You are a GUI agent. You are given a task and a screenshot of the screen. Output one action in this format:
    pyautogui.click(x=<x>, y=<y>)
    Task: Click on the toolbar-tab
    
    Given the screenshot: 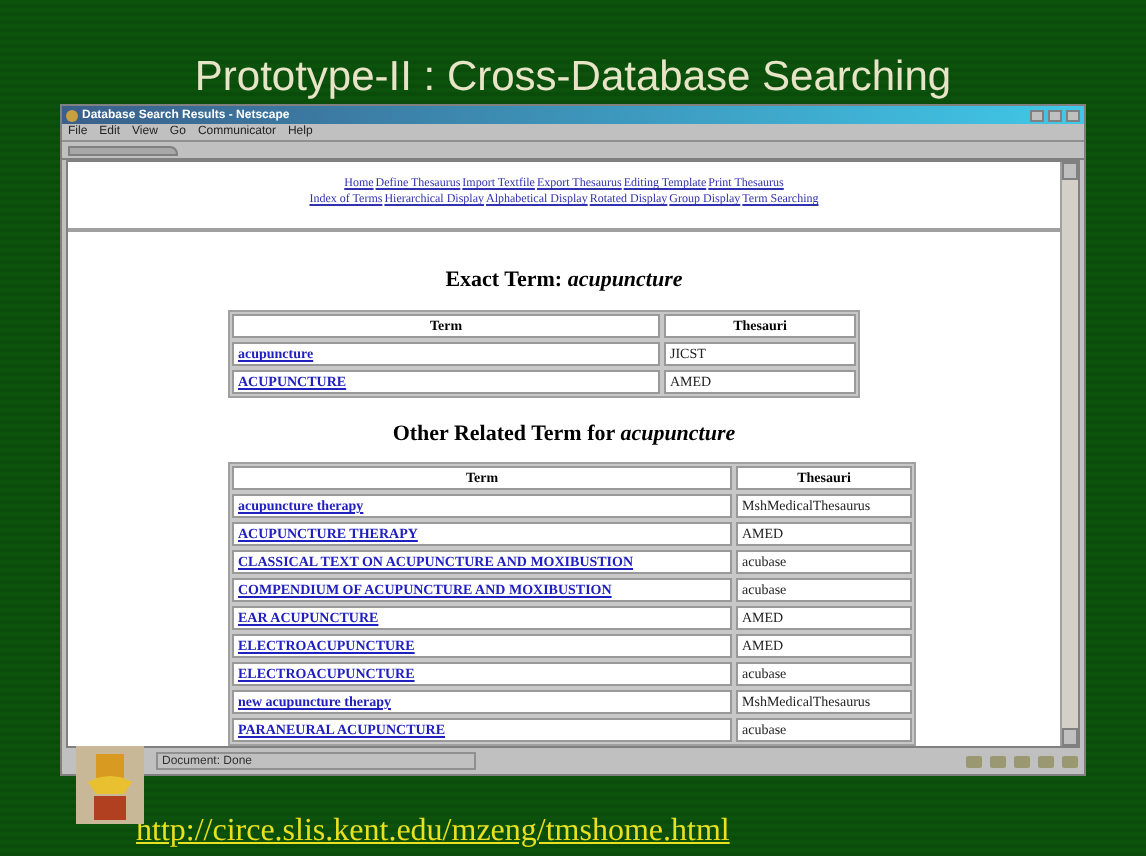 What is the action you would take?
    pyautogui.click(x=123, y=150)
    